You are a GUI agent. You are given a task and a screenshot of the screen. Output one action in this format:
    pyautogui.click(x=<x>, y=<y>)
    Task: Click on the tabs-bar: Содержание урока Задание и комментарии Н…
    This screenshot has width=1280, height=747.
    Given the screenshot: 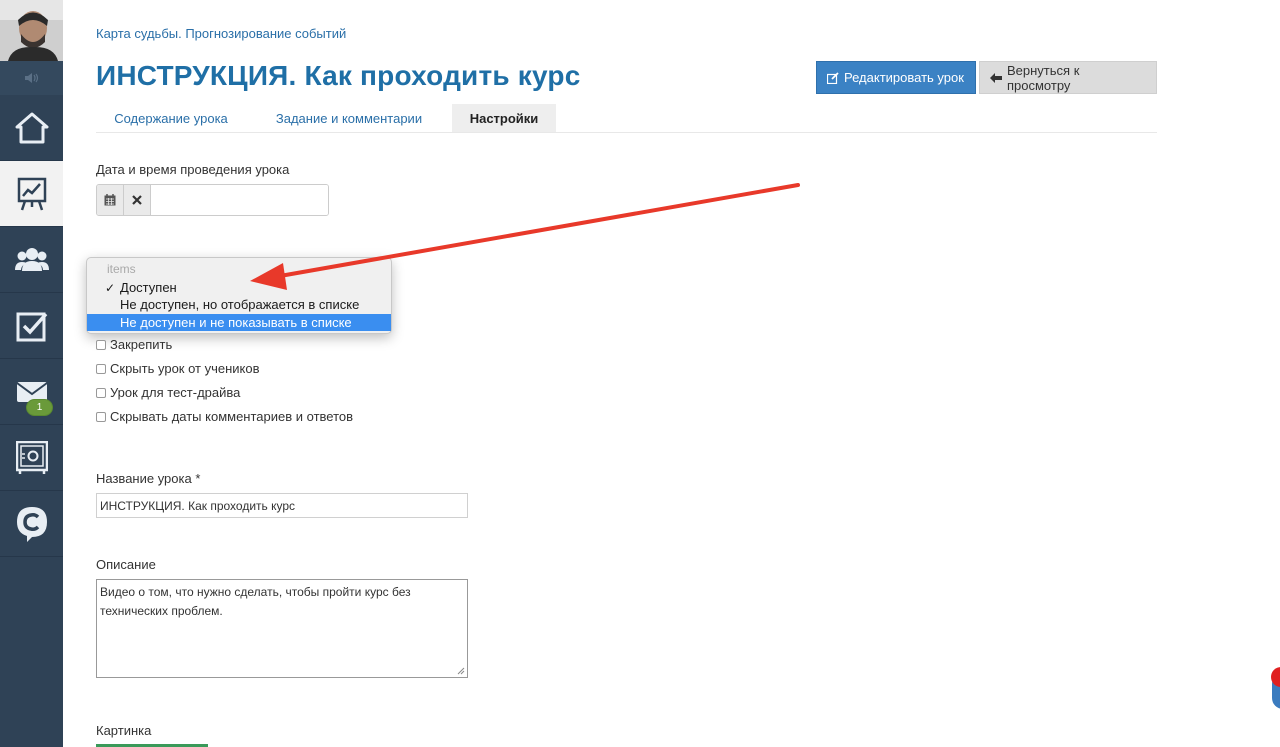 What is the action you would take?
    pyautogui.click(x=626, y=118)
    